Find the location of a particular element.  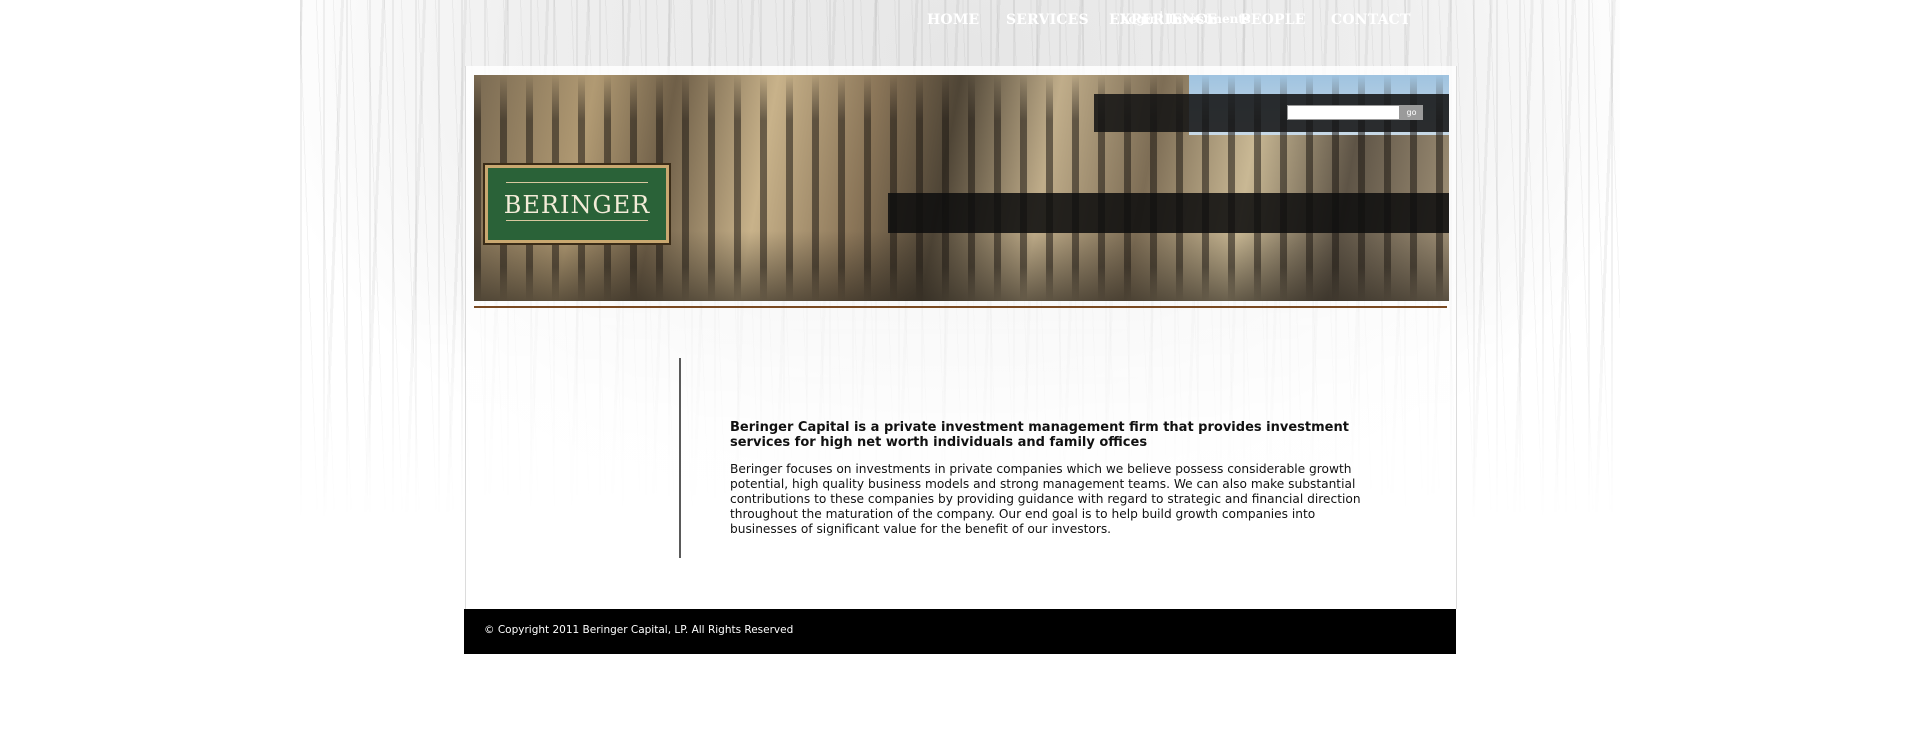

nav-people: PEOPLE is located at coordinates (1273, 20).